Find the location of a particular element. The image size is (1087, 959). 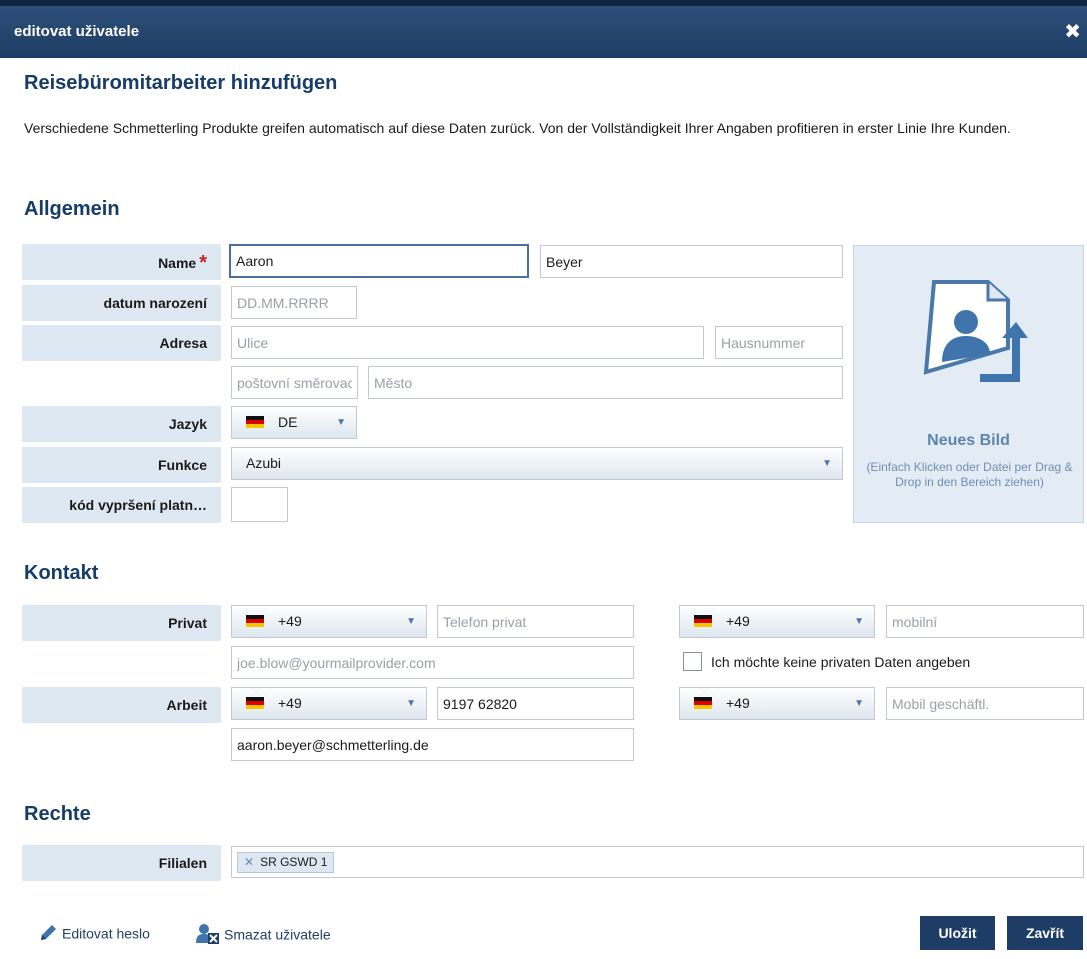

branches-label: Filialen is located at coordinates (121, 863).